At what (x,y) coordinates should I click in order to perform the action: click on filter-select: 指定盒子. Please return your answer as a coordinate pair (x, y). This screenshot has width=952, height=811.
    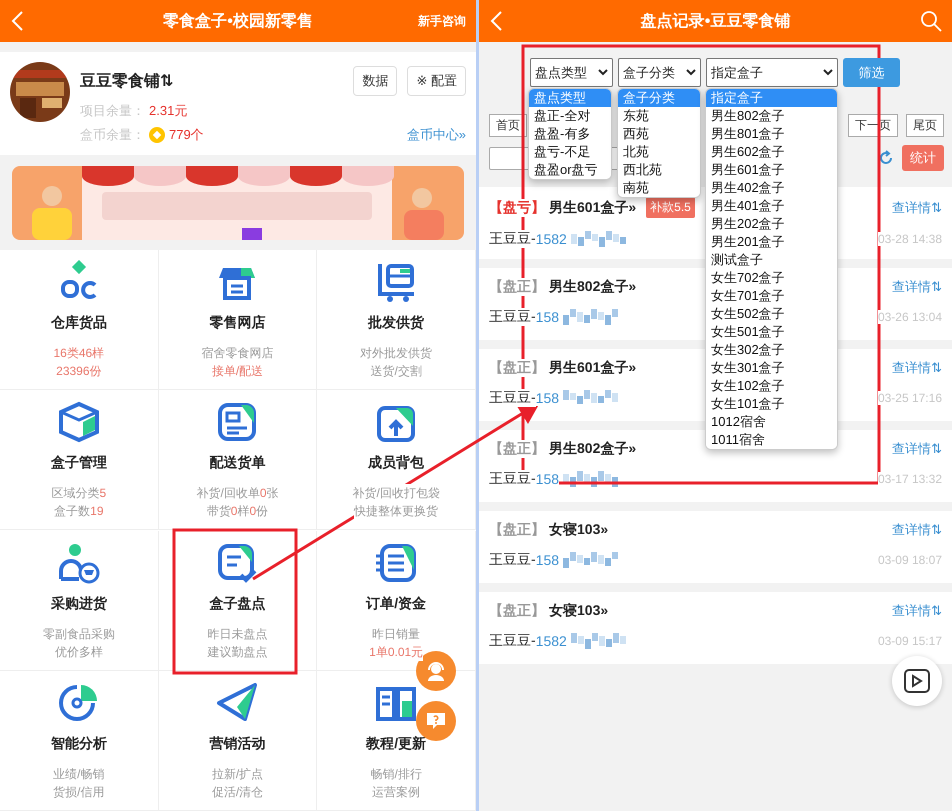
    Looking at the image, I should click on (772, 72).